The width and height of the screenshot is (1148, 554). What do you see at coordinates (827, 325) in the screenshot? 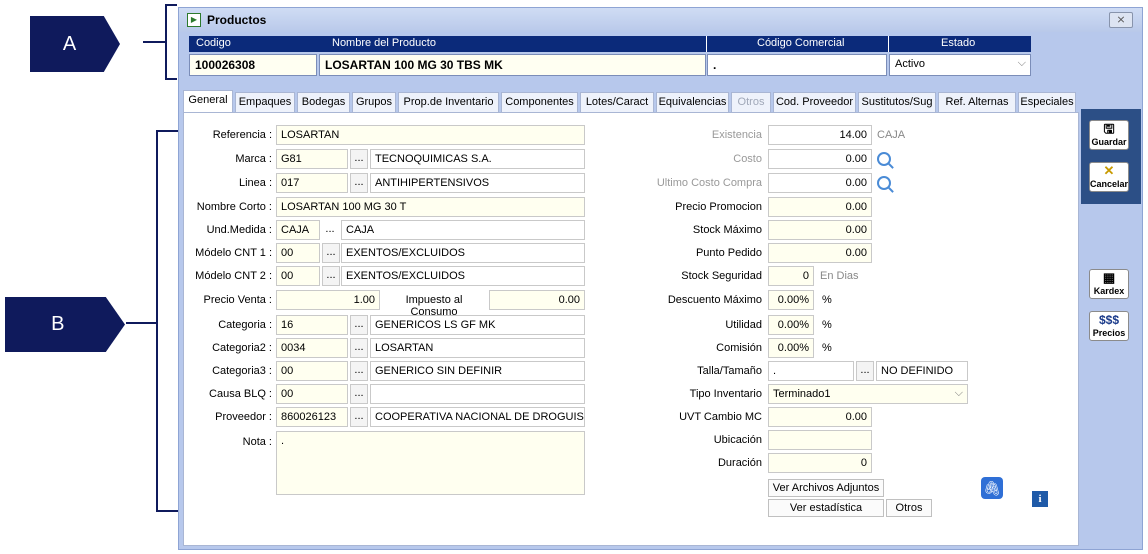
I see `utilidad-unit: %` at bounding box center [827, 325].